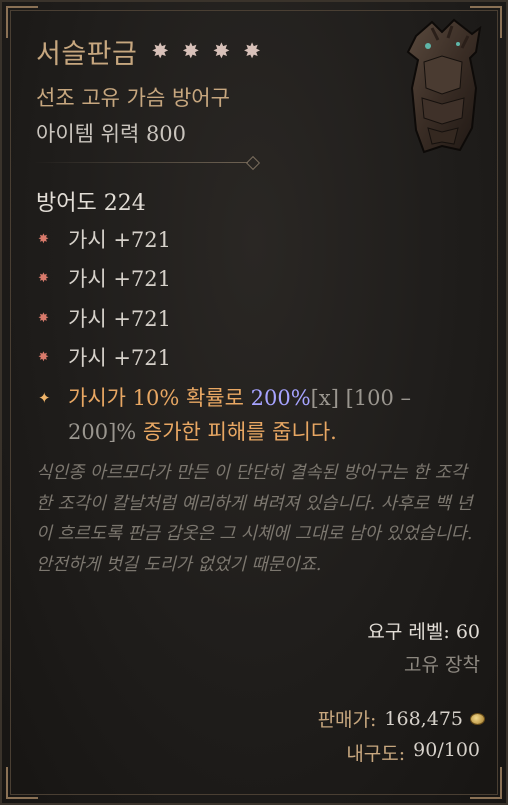  What do you see at coordinates (205, 51) in the screenshot?
I see `ancestral-stars: ✸ ✸ ✸ ✸` at bounding box center [205, 51].